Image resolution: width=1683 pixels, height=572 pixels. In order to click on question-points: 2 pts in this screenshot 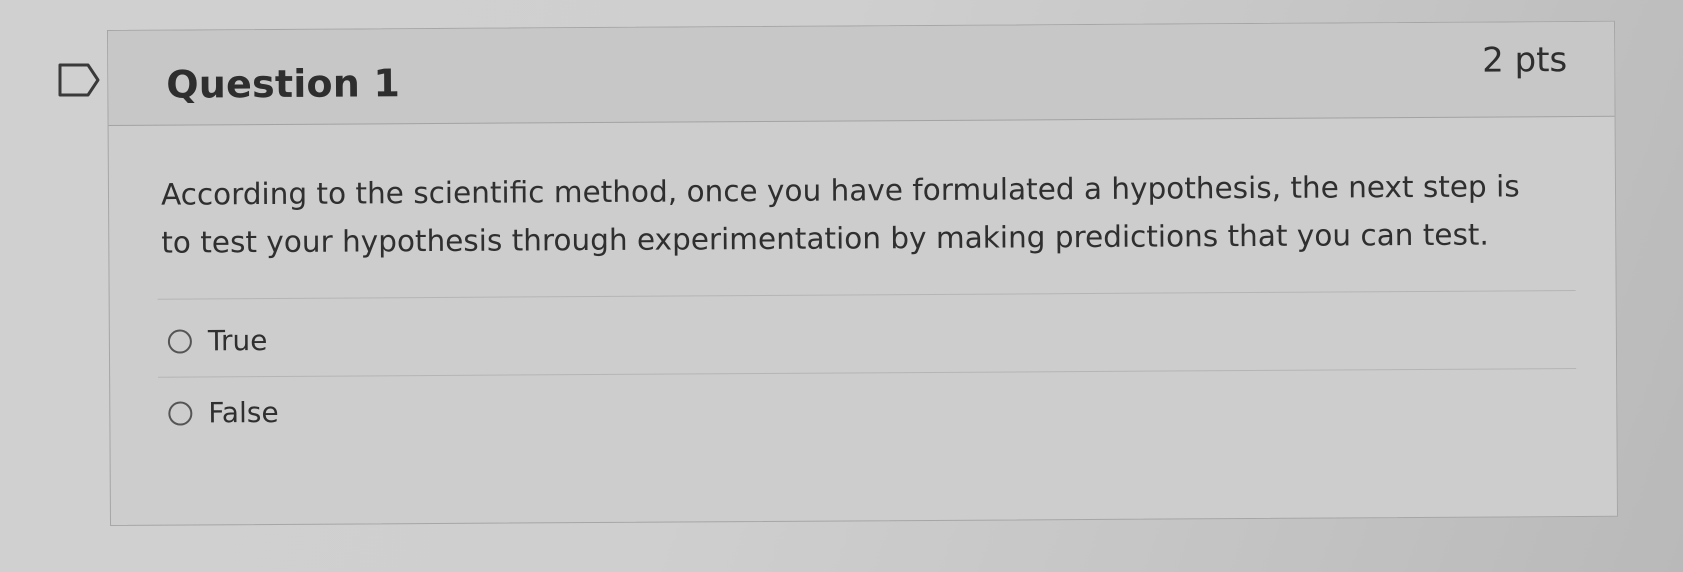, I will do `click(1525, 60)`.